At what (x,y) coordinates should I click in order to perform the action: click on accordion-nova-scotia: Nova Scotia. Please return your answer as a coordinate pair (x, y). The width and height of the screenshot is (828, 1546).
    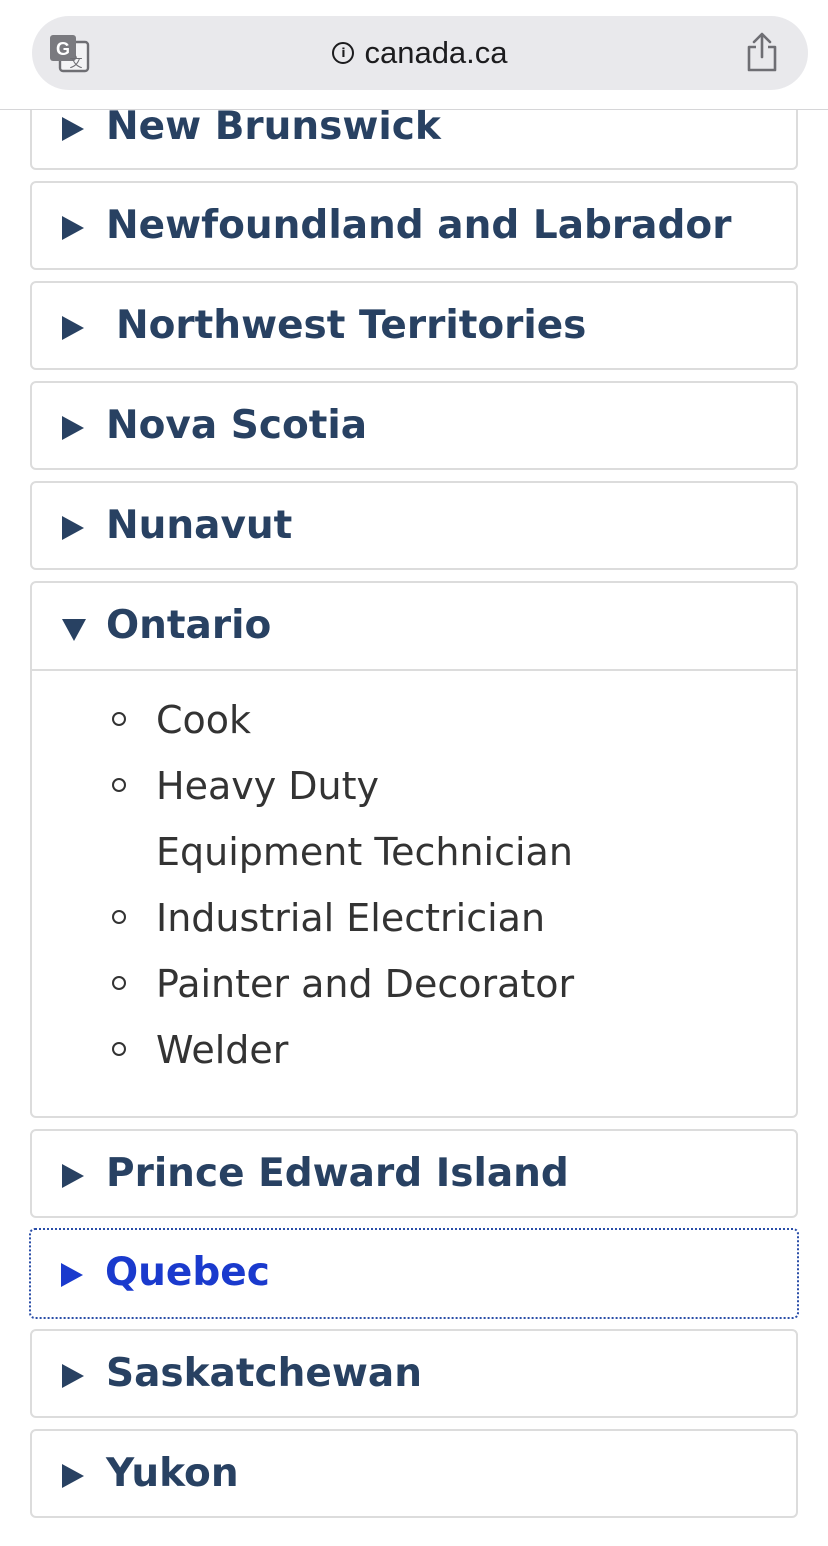
    Looking at the image, I should click on (414, 425).